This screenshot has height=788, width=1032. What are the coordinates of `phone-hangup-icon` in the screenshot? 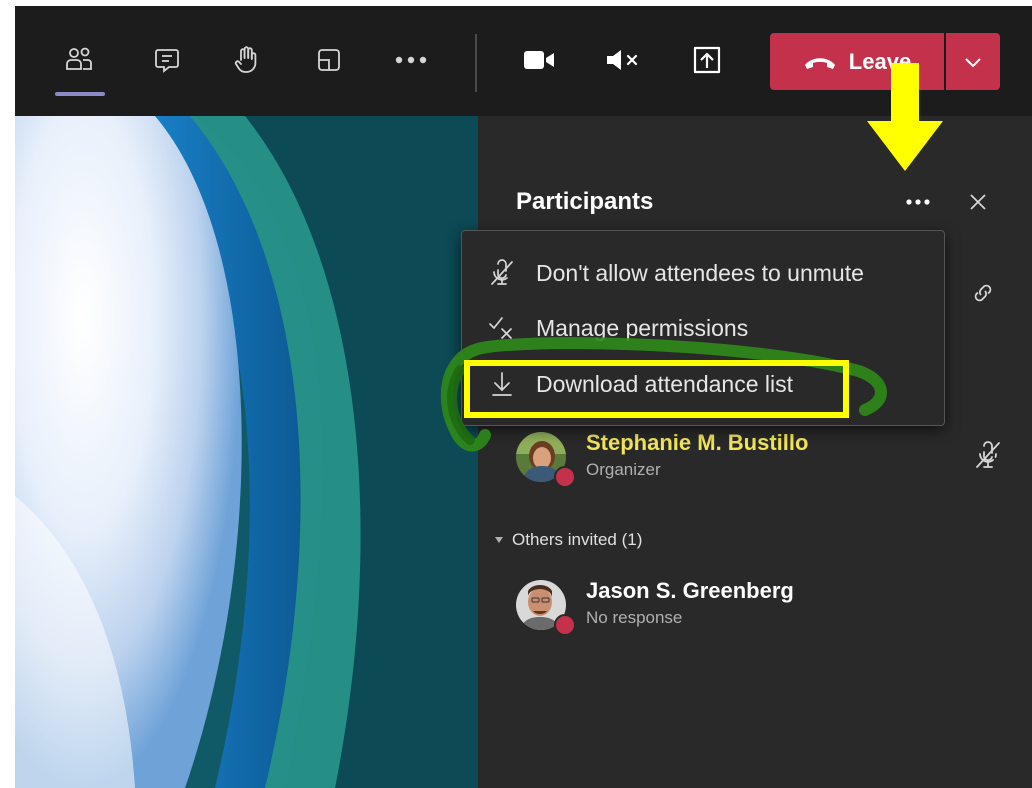 It's located at (819, 63).